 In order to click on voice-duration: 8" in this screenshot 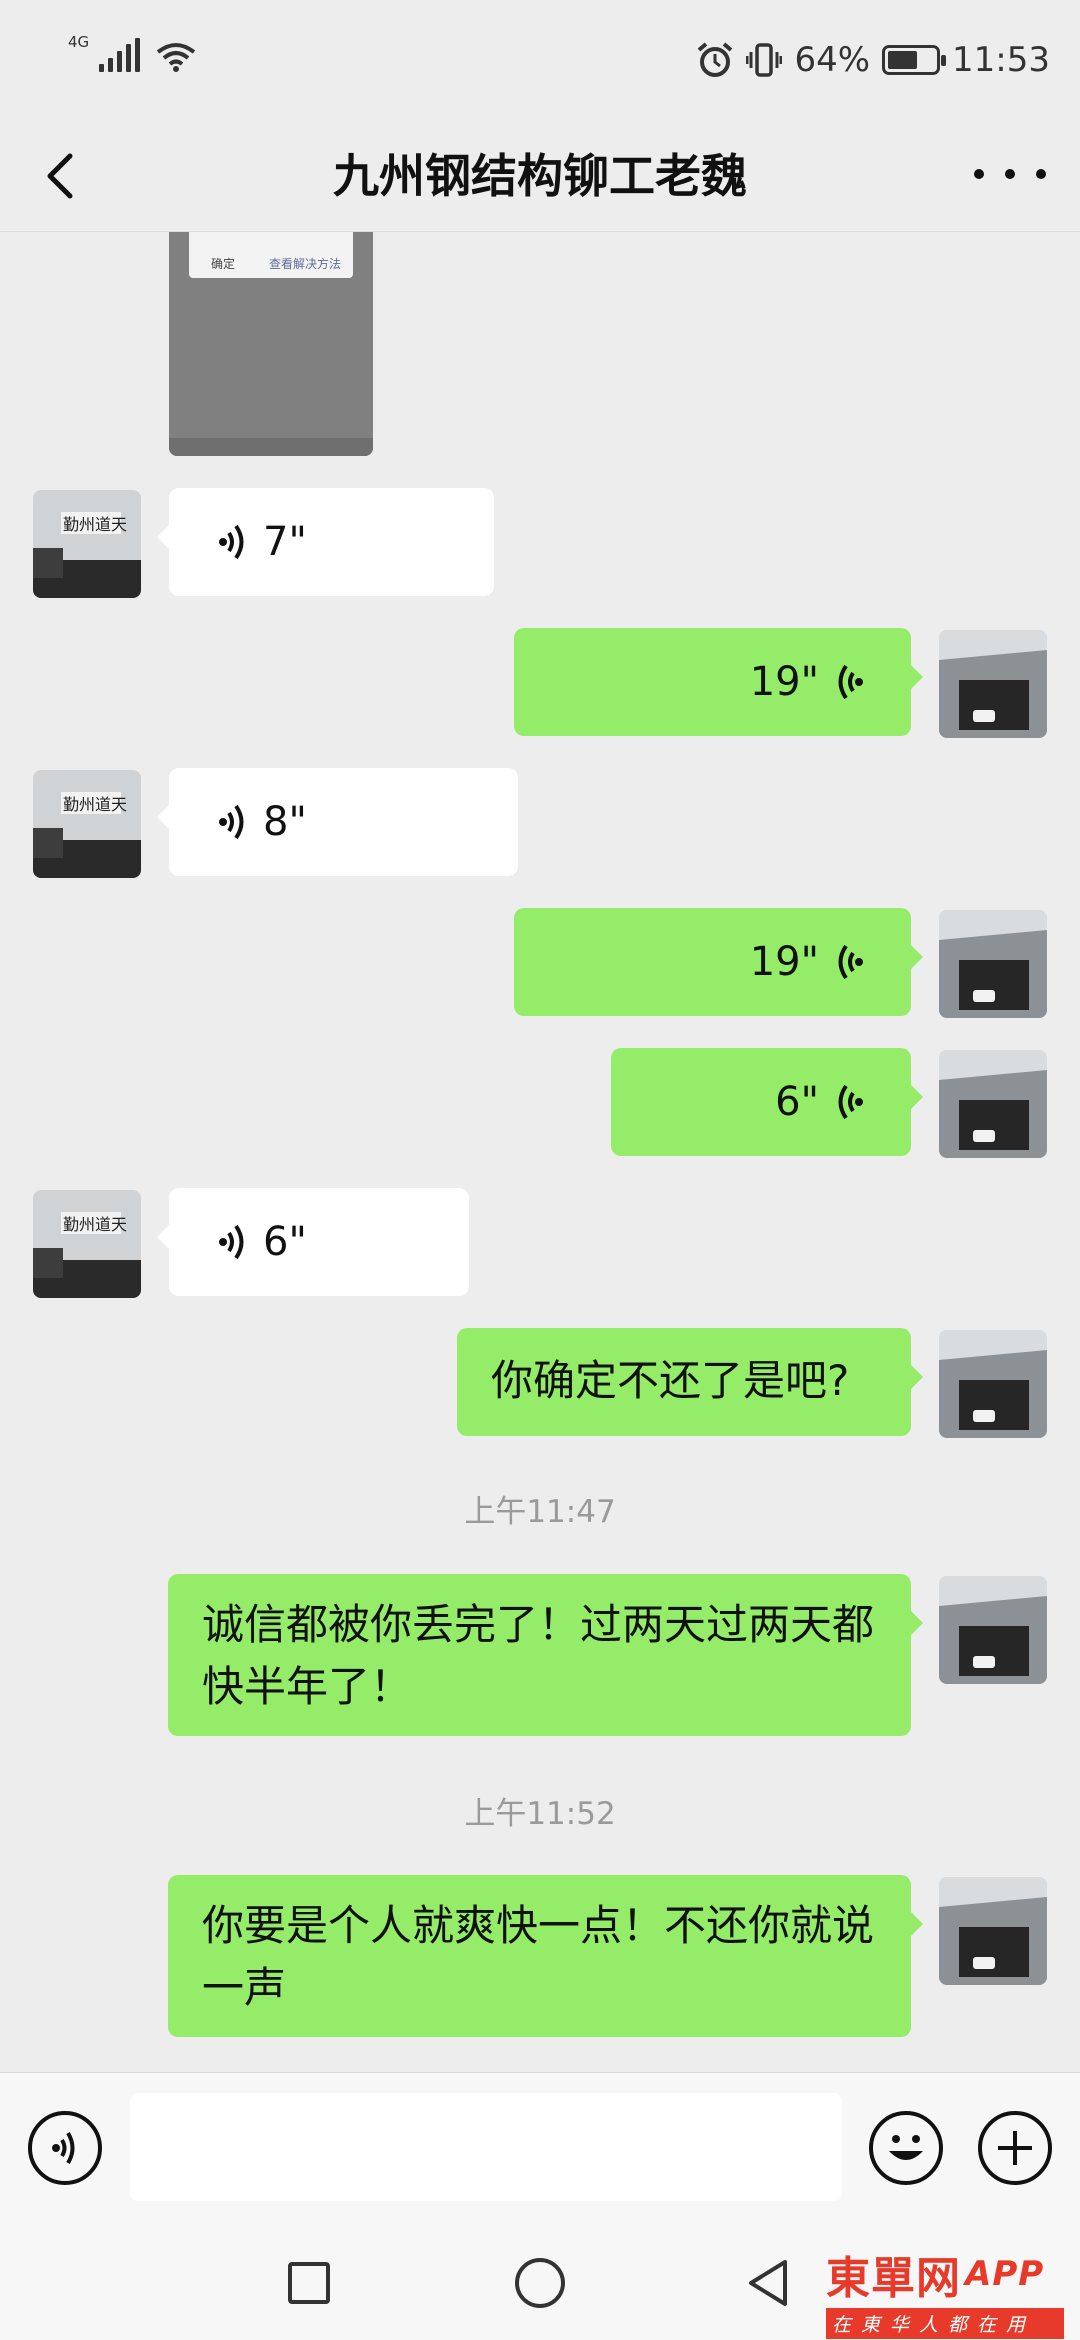, I will do `click(285, 822)`.